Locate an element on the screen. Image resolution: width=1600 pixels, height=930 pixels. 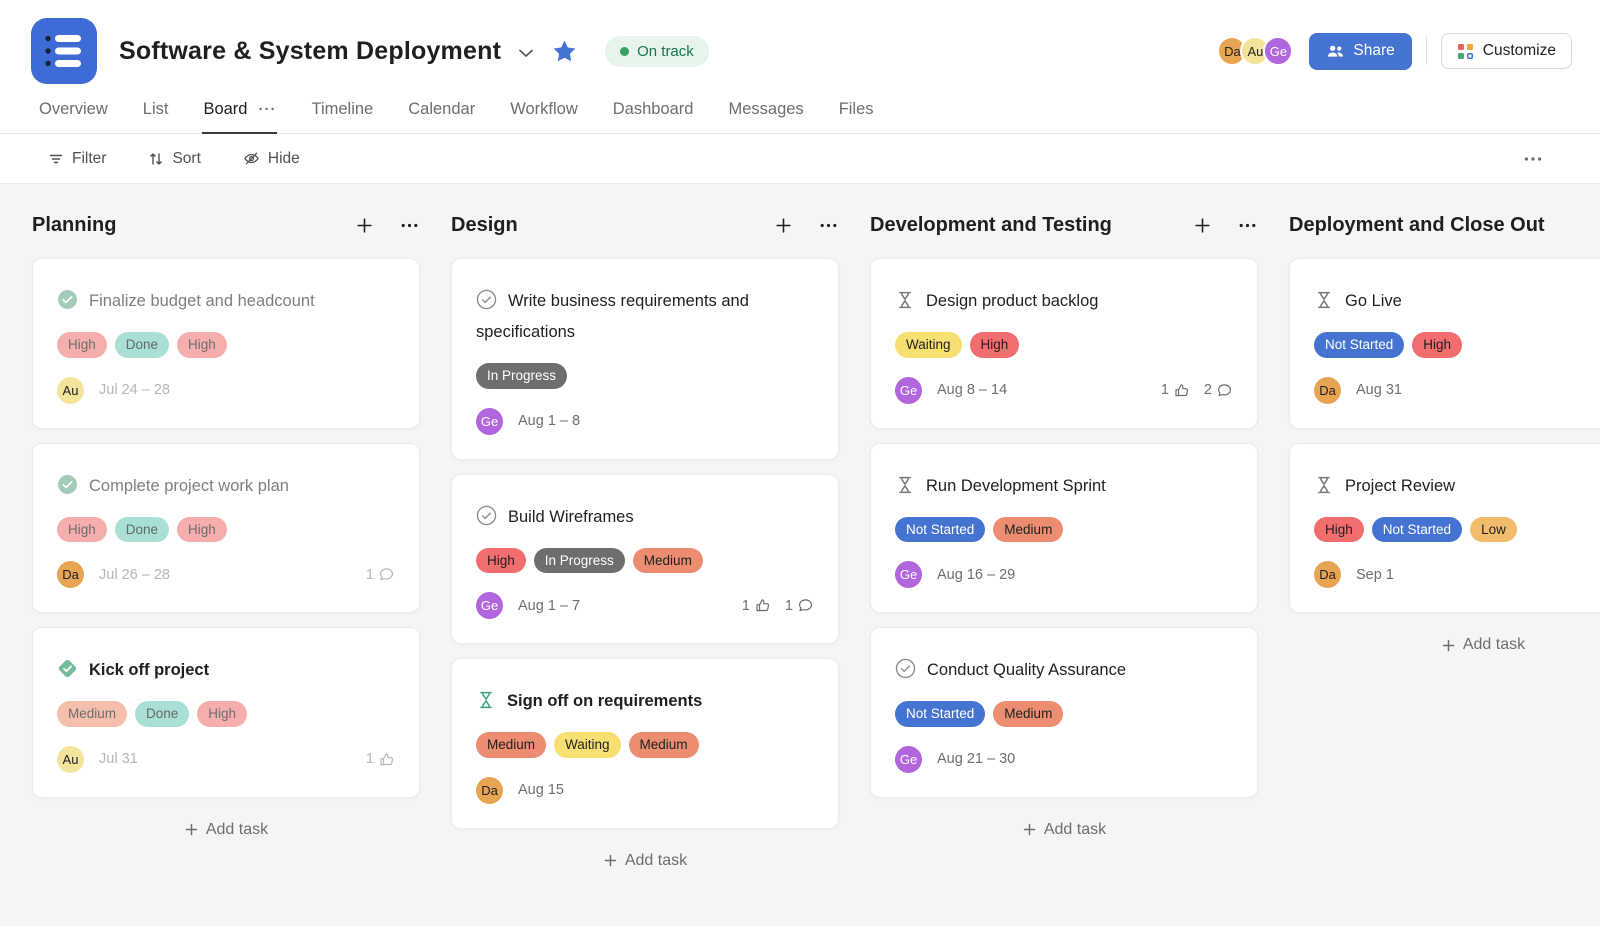
plus-icon is located at coordinates (610, 860).